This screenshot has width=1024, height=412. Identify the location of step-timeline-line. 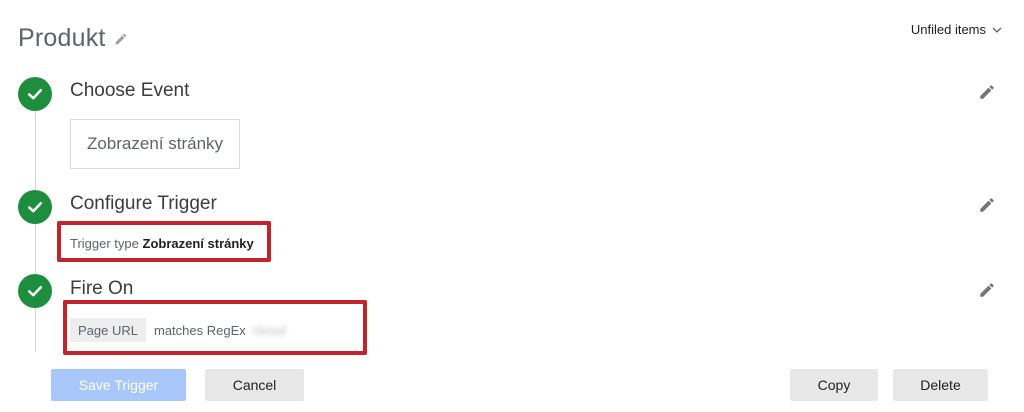
(35, 226).